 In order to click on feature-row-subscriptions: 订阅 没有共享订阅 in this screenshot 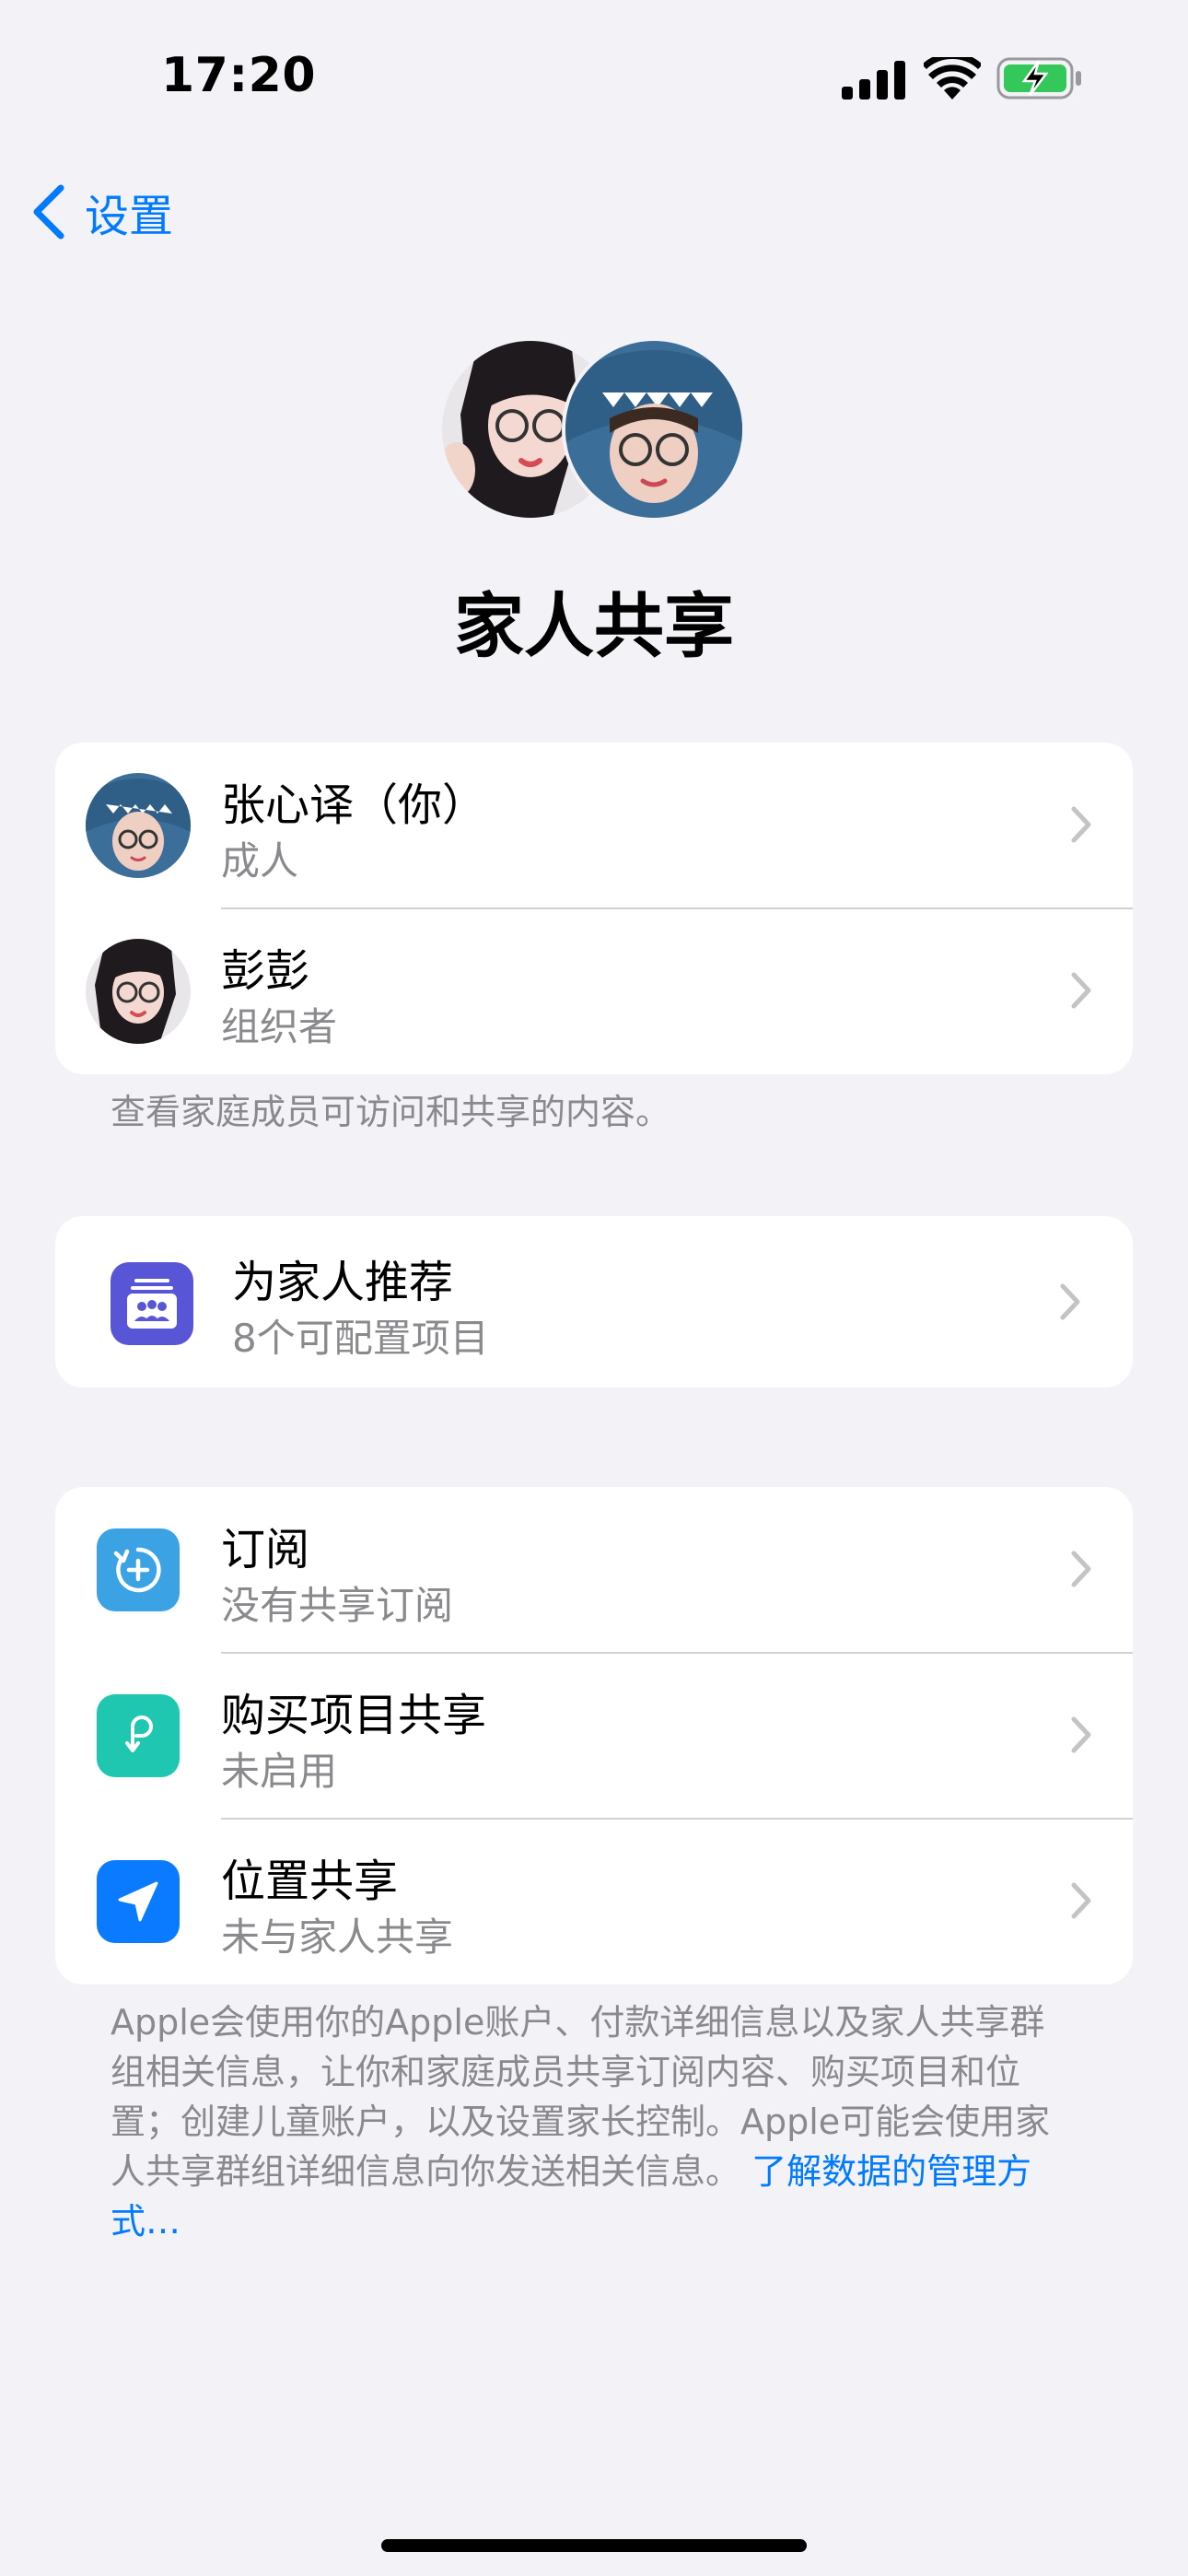, I will do `click(594, 1570)`.